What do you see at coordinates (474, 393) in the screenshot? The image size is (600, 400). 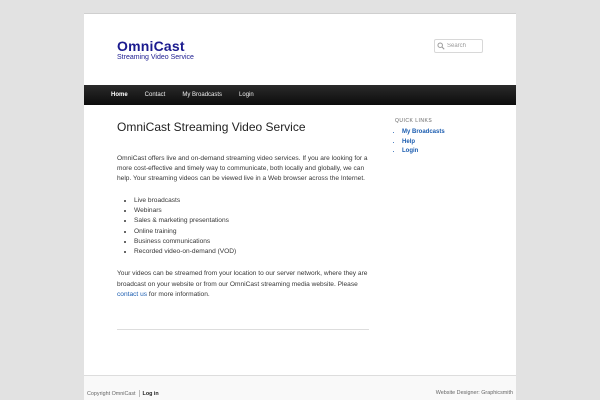 I see `designer-credit: Website Designer: Graphicsmith` at bounding box center [474, 393].